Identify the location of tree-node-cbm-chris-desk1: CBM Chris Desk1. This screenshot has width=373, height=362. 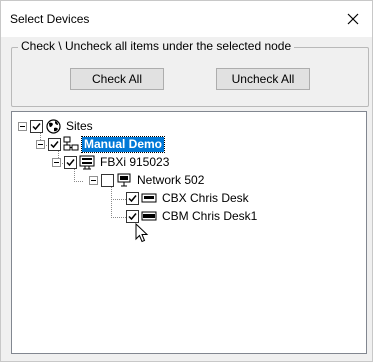
(192, 216).